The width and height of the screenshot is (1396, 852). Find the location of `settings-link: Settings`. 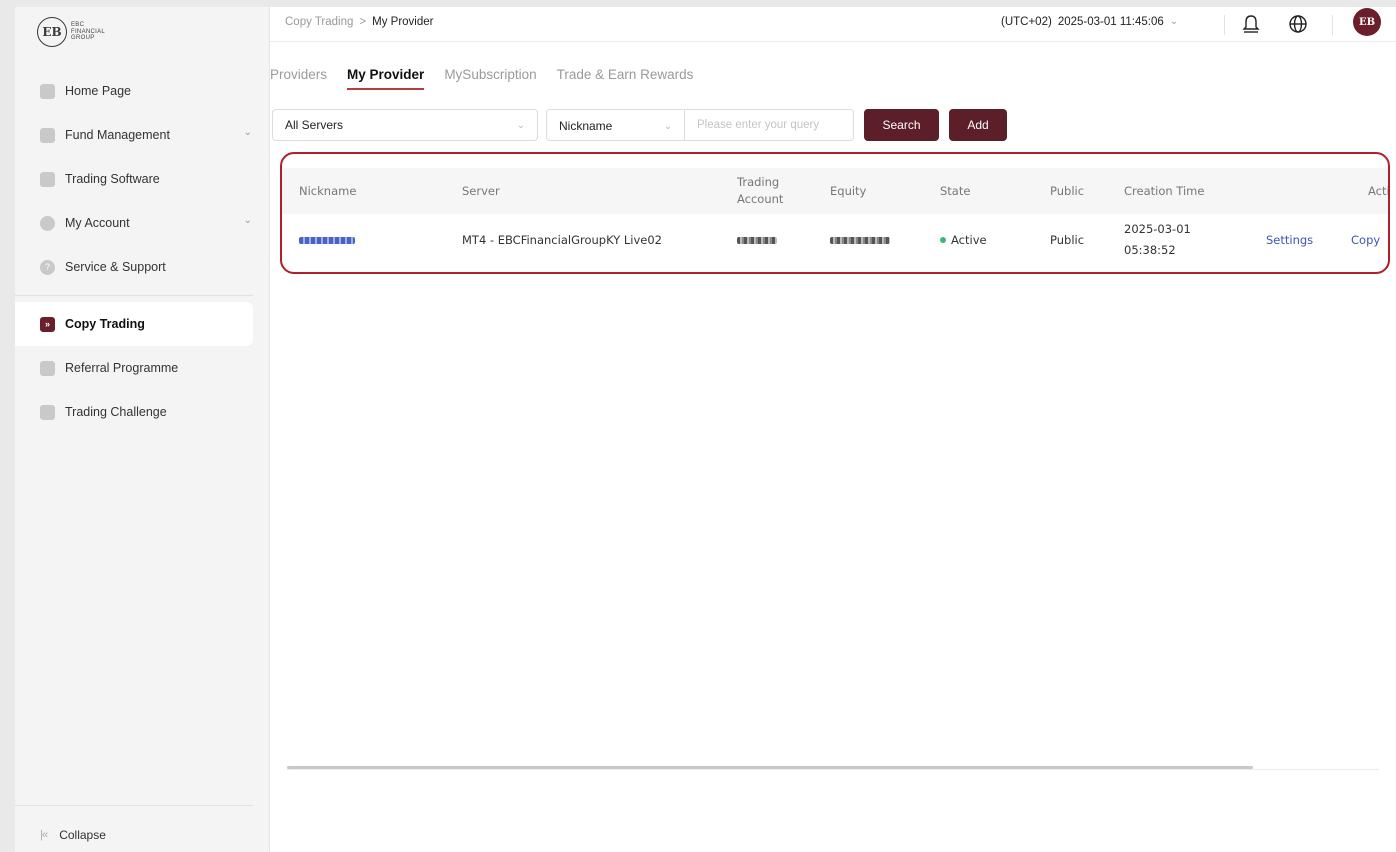

settings-link: Settings is located at coordinates (1289, 240).